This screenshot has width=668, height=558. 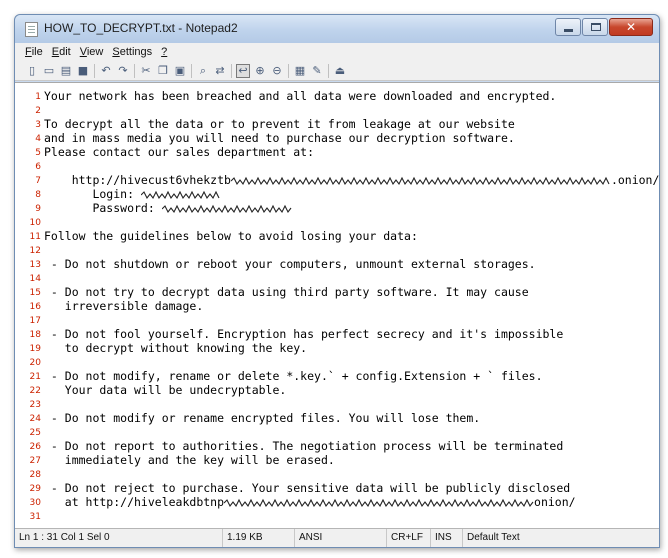 What do you see at coordinates (568, 27) in the screenshot?
I see `minimize-button` at bounding box center [568, 27].